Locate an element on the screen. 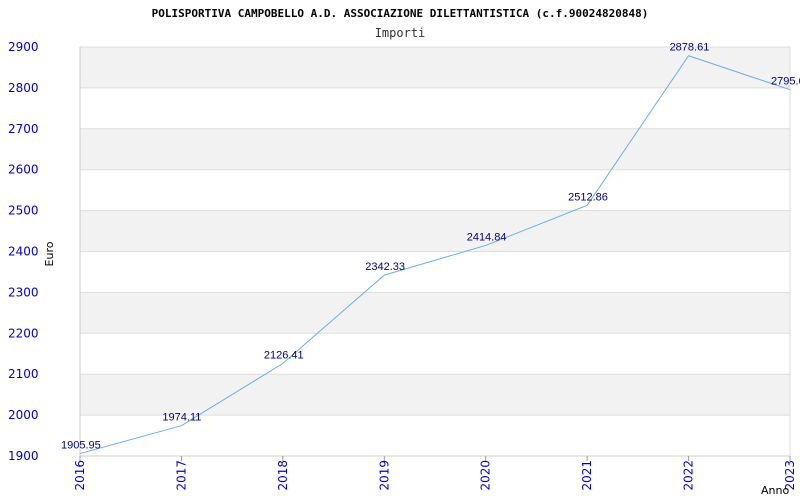  data-label: 2126.41 is located at coordinates (284, 355).